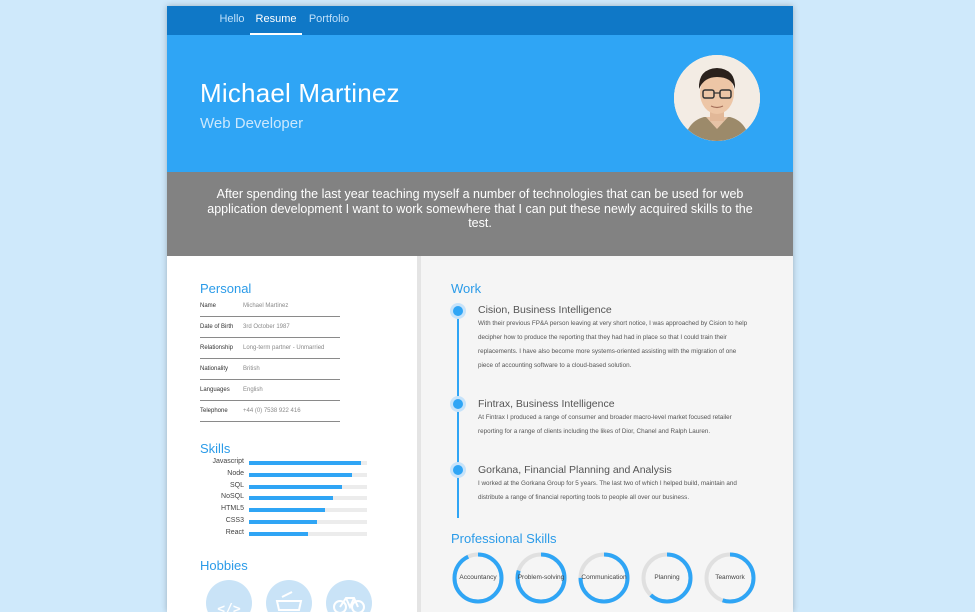  Describe the element at coordinates (480, 20) in the screenshot. I see `top-nav: Hello Resume Portfolio` at that location.